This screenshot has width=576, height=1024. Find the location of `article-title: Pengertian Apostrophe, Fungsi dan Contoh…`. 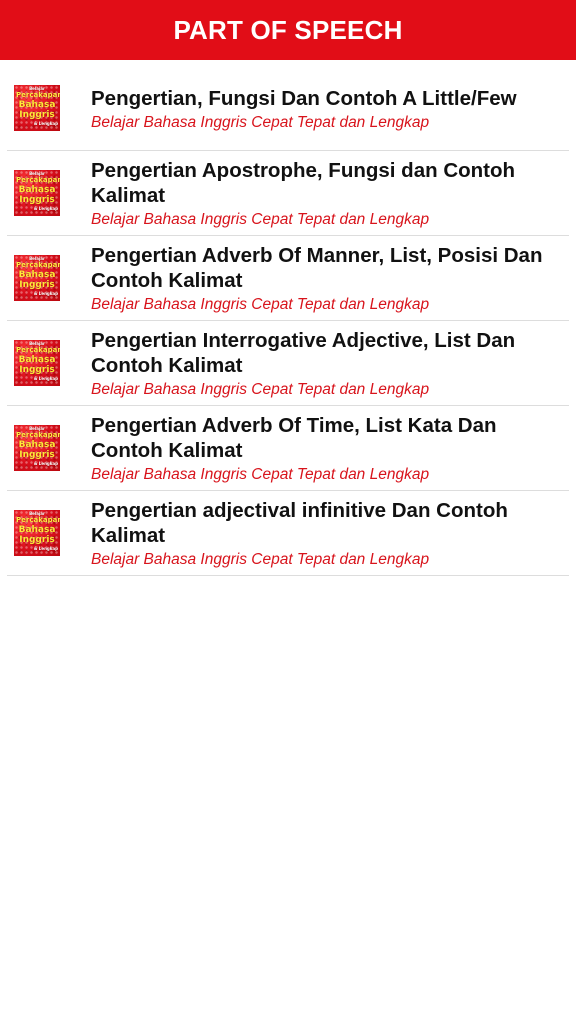

article-title: Pengertian Apostrophe, Fungsi dan Contoh… is located at coordinates (303, 183).